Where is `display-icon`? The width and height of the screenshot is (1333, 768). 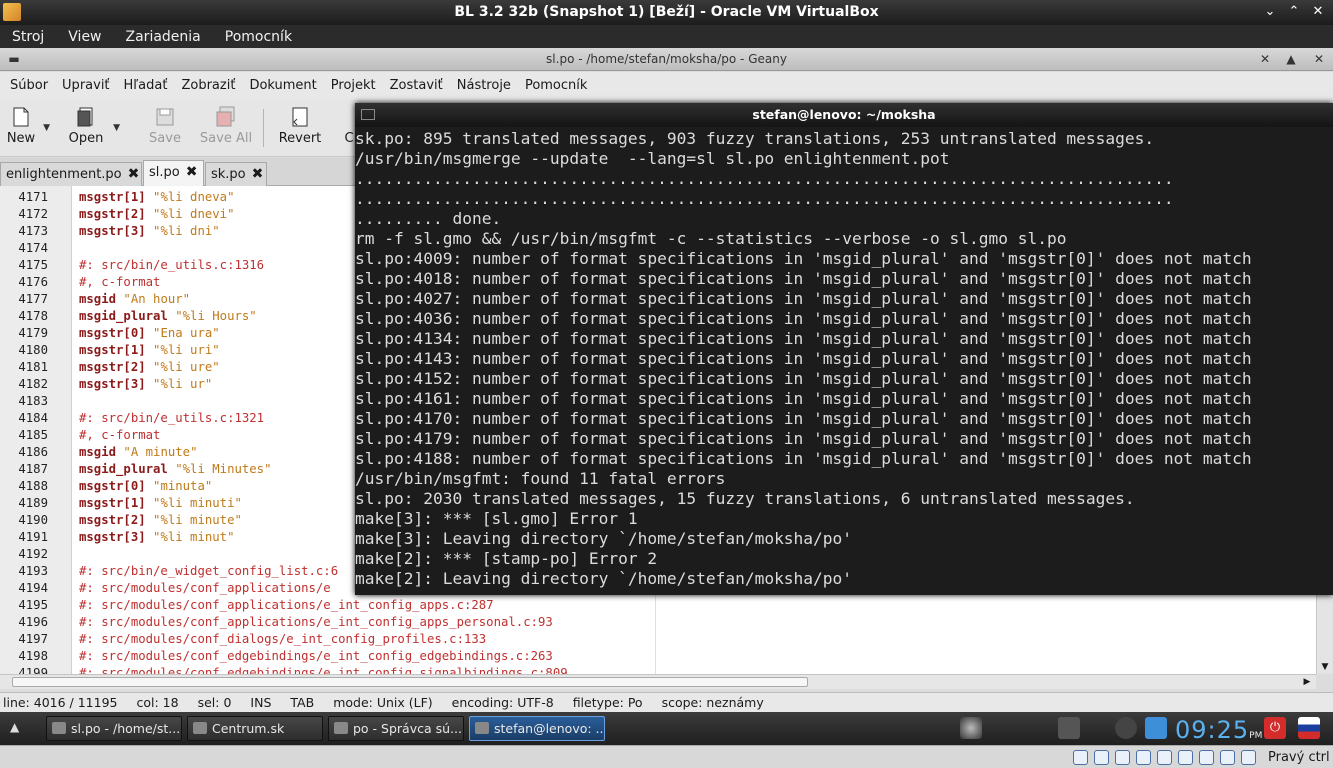 display-icon is located at coordinates (1206, 757).